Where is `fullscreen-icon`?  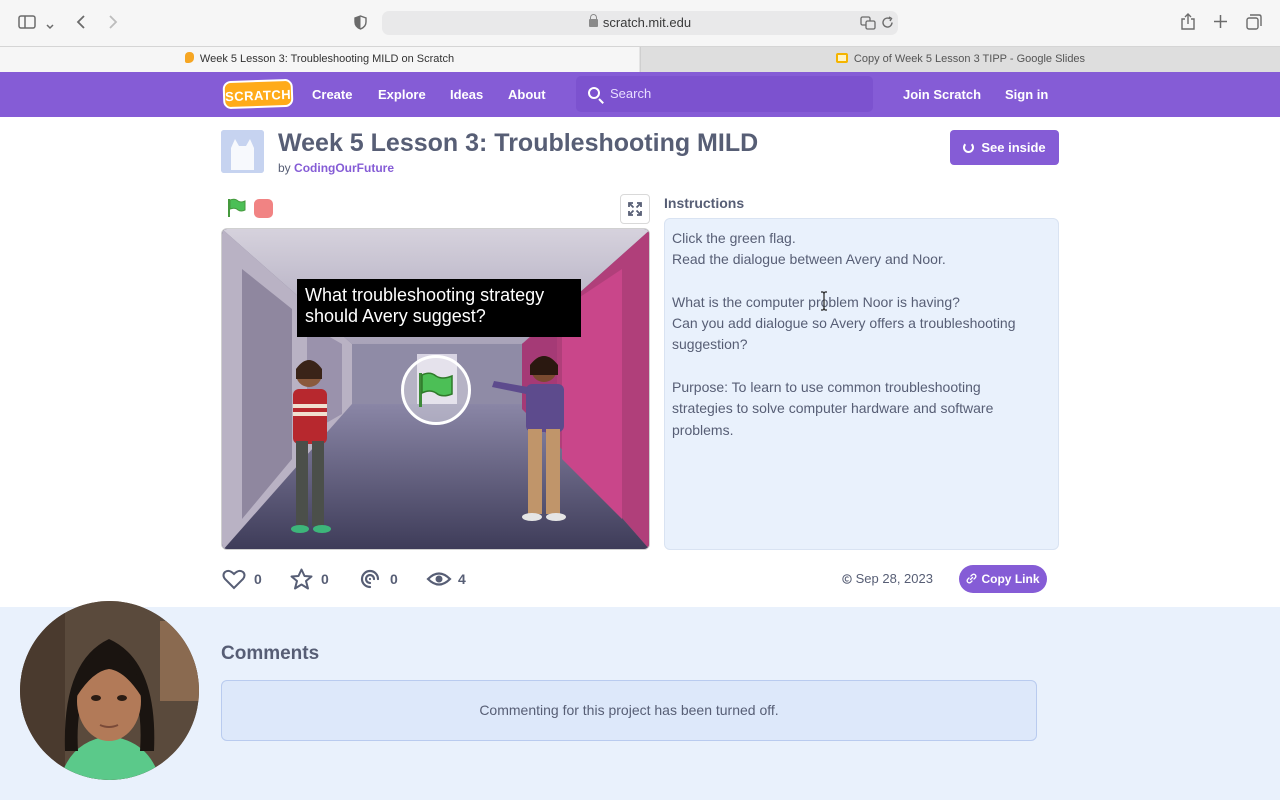
fullscreen-icon is located at coordinates (635, 209).